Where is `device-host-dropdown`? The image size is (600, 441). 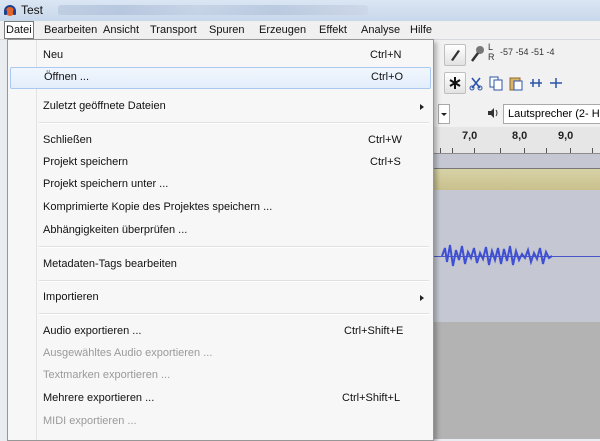
device-host-dropdown is located at coordinates (444, 114).